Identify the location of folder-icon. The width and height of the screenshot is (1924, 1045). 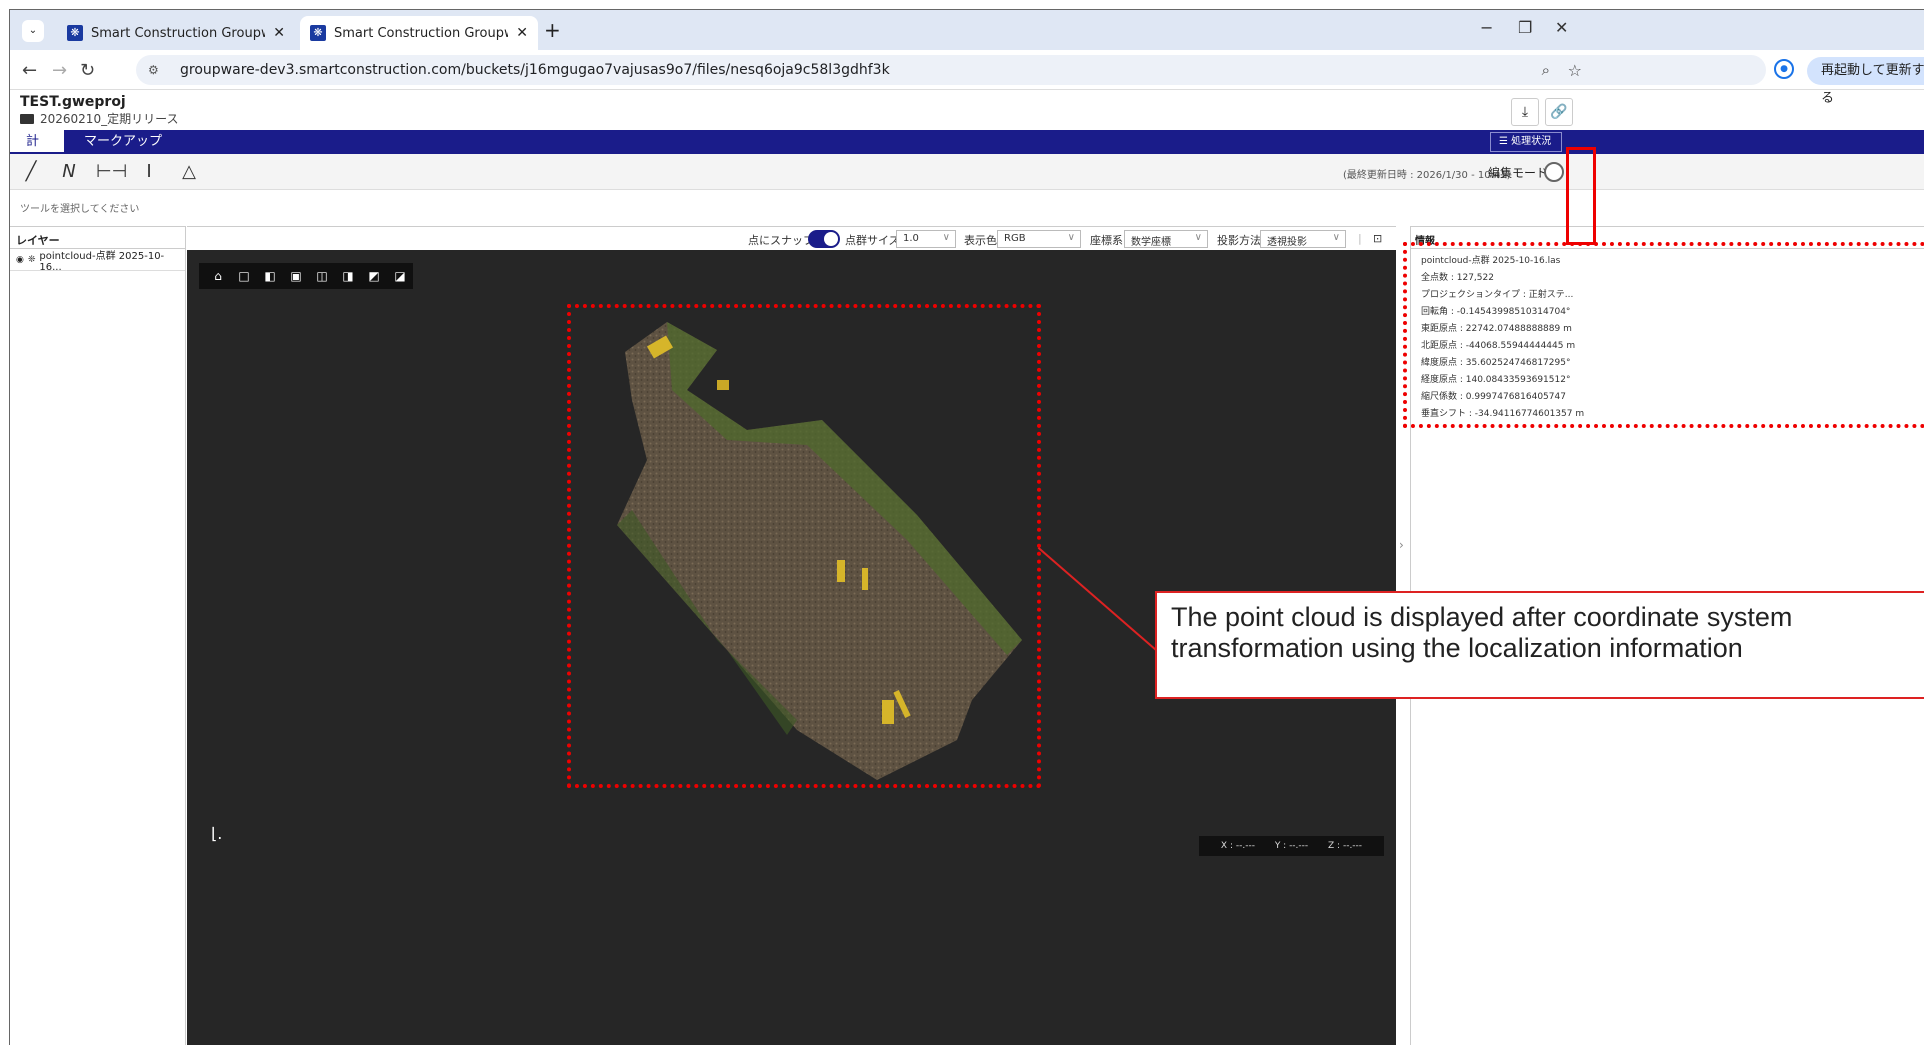
(27, 118).